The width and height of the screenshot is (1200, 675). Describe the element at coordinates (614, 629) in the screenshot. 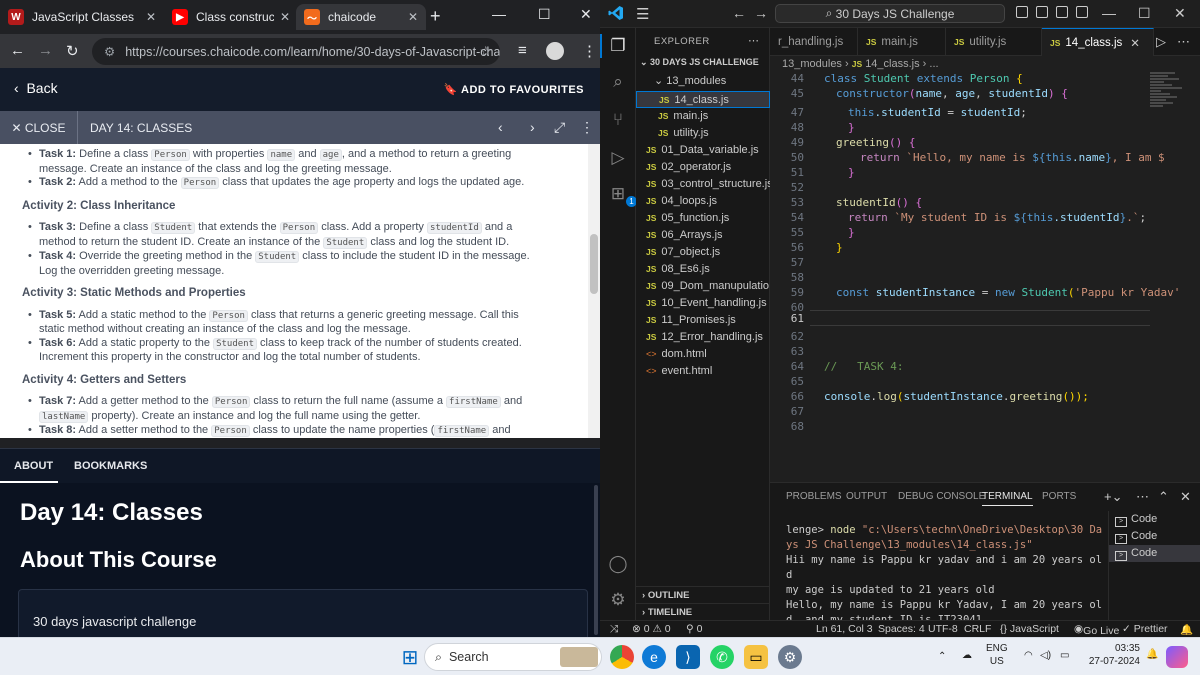

I see `remote-icon: ⤨` at that location.